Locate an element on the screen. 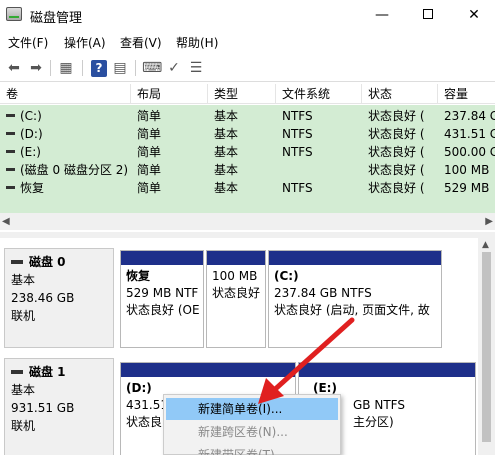 The image size is (495, 455). close-button: ✕ is located at coordinates (473, 15).